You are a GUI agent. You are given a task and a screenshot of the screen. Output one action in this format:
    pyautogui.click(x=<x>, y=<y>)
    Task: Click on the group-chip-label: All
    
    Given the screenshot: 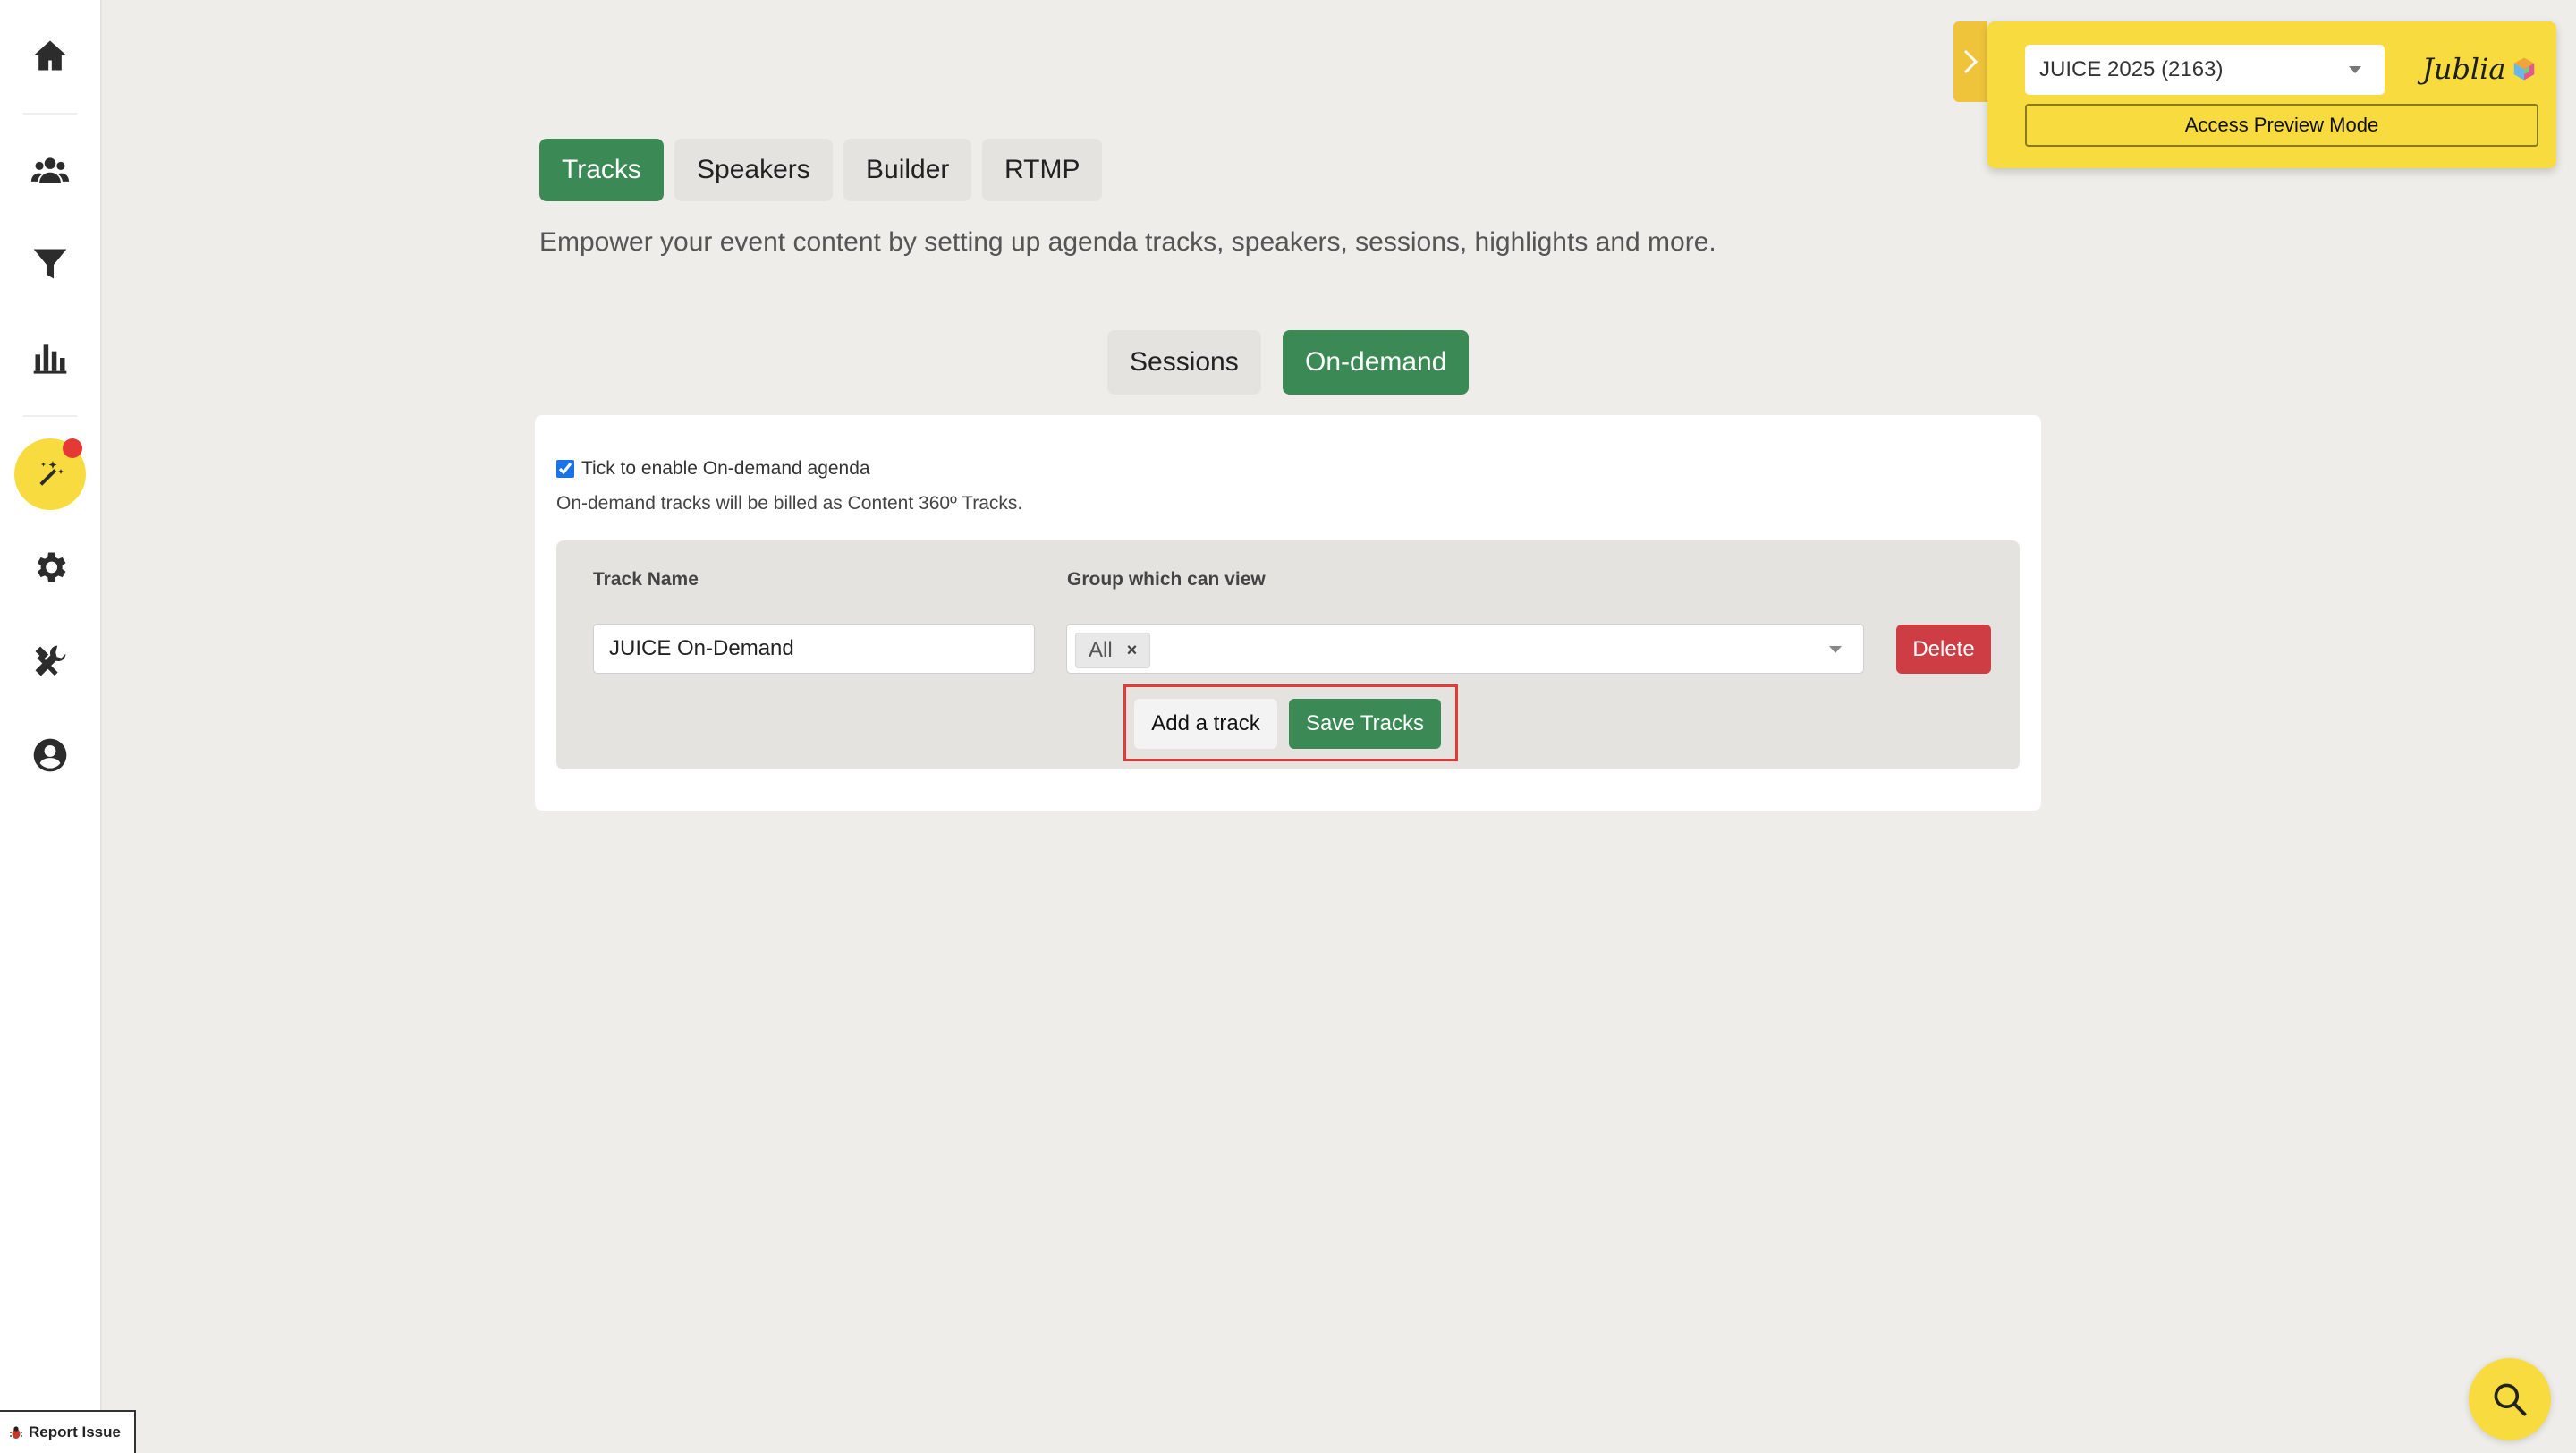 What is the action you would take?
    pyautogui.click(x=1101, y=650)
    